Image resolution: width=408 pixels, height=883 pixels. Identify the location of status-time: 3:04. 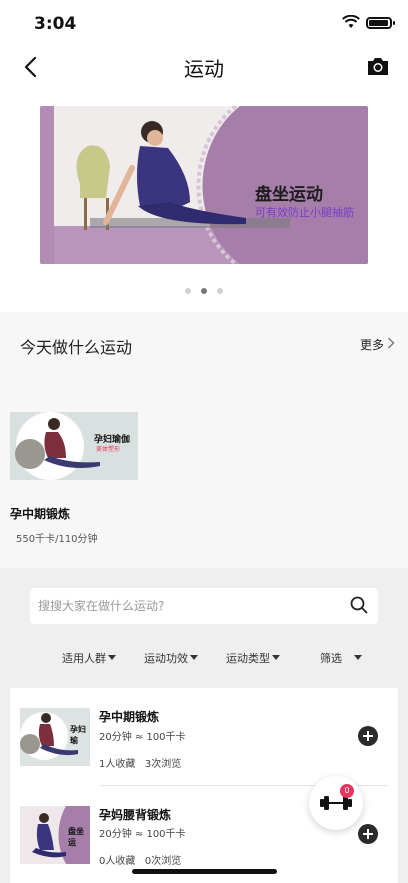
(55, 24).